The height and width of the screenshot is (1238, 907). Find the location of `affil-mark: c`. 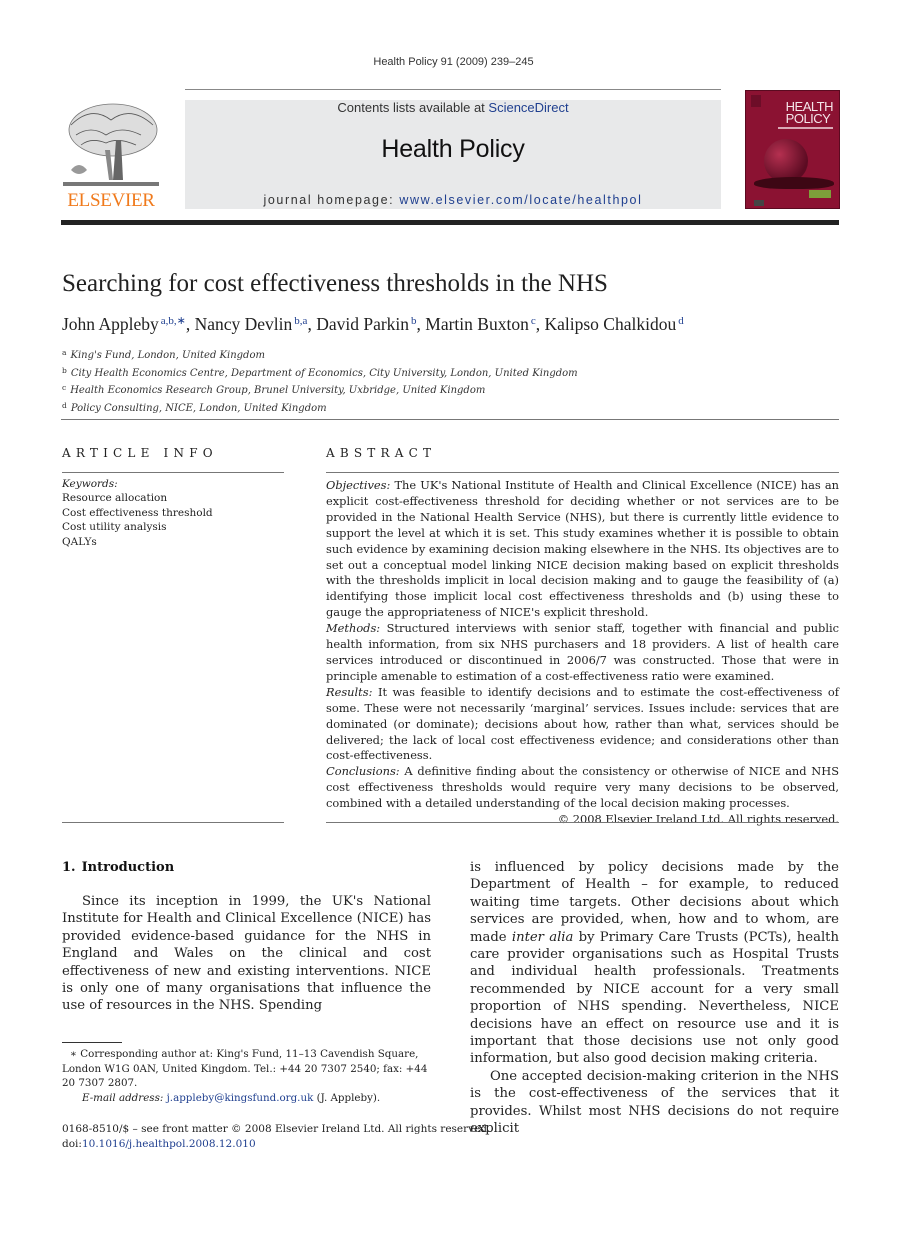

affil-mark: c is located at coordinates (64, 387).